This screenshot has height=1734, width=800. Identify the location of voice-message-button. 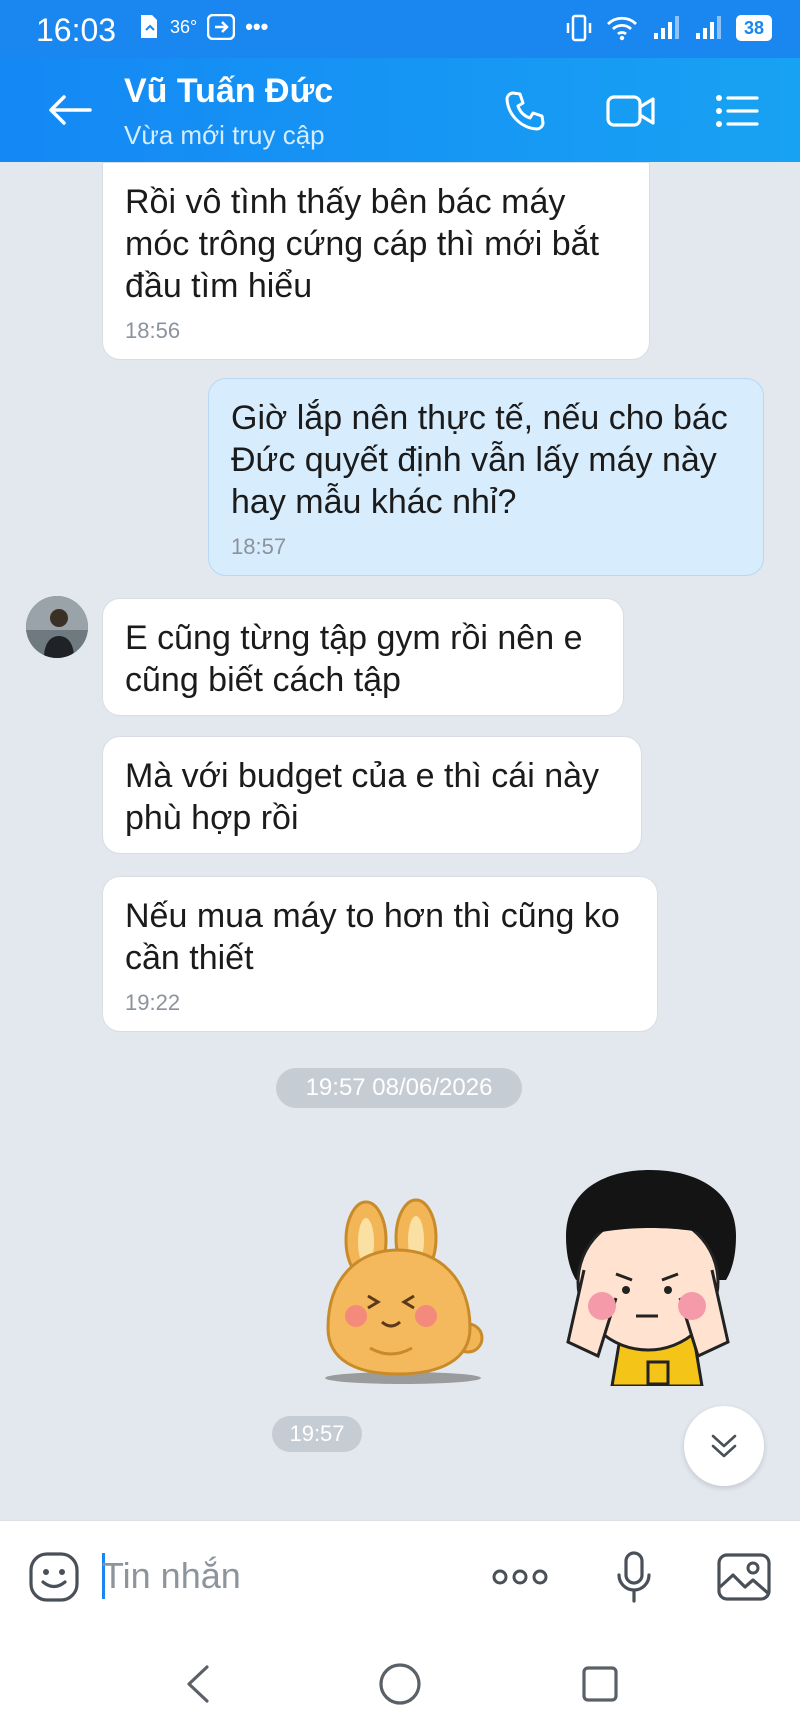
(634, 1577).